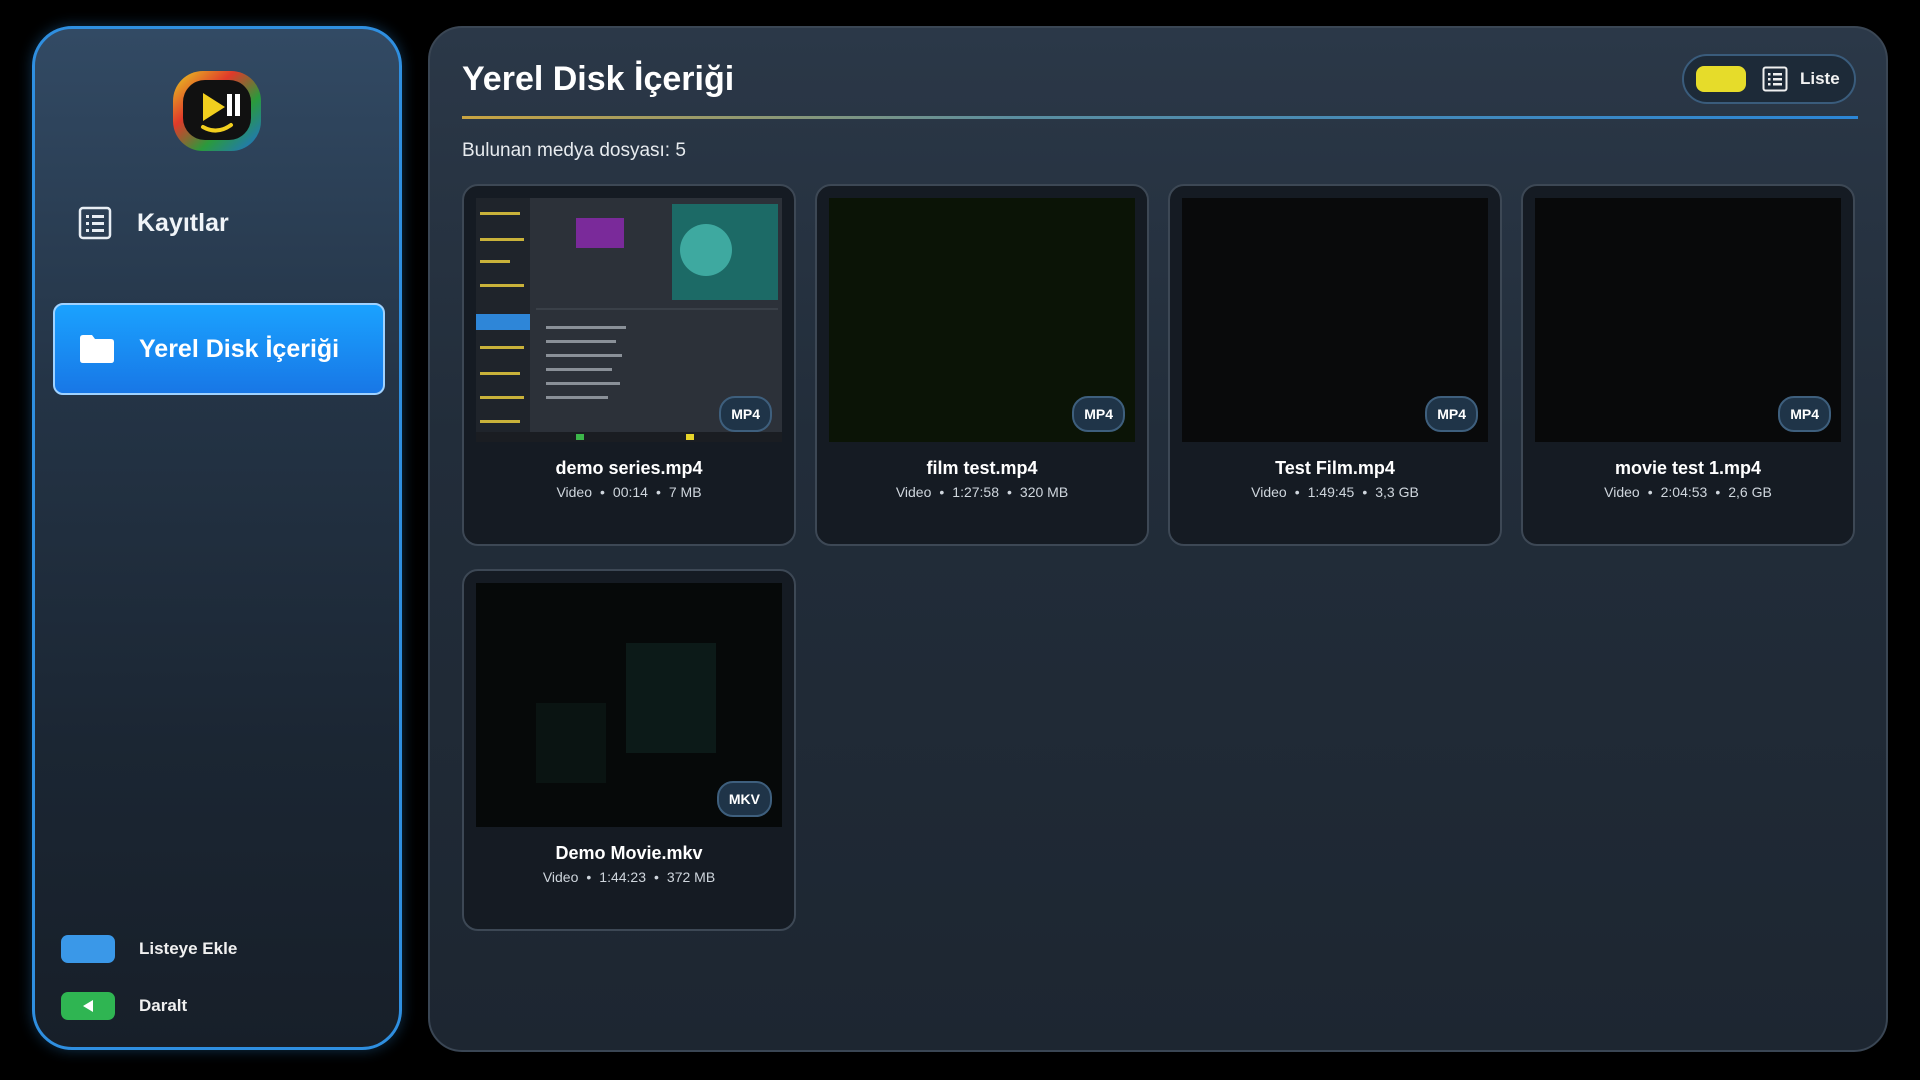  I want to click on file-meta: Video • 1:49:45 • 3,3 GB, so click(1335, 492).